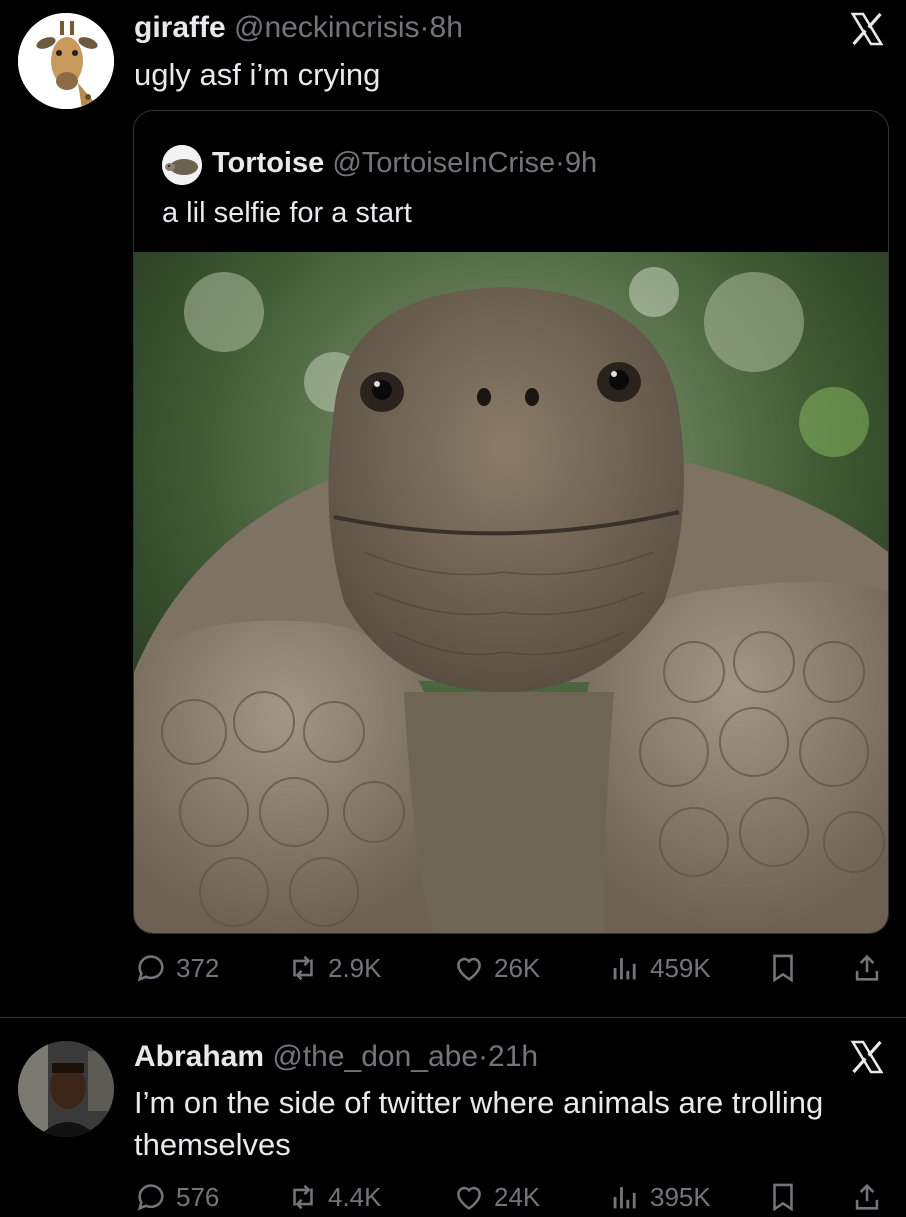 The image size is (906, 1217). Describe the element at coordinates (199, 1056) in the screenshot. I see `author-name: Abraham` at that location.